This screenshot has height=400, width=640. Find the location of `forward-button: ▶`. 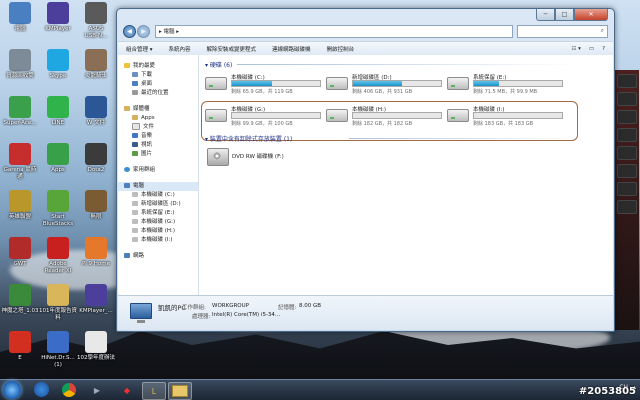

forward-button: ▶ is located at coordinates (143, 31).